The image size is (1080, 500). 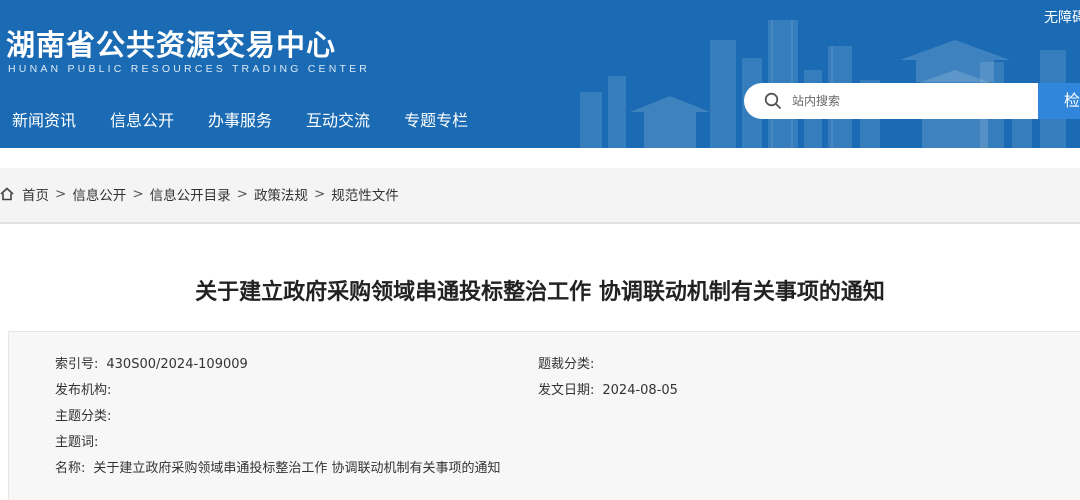 What do you see at coordinates (35, 194) in the screenshot?
I see `breadcrumb-home: 首页` at bounding box center [35, 194].